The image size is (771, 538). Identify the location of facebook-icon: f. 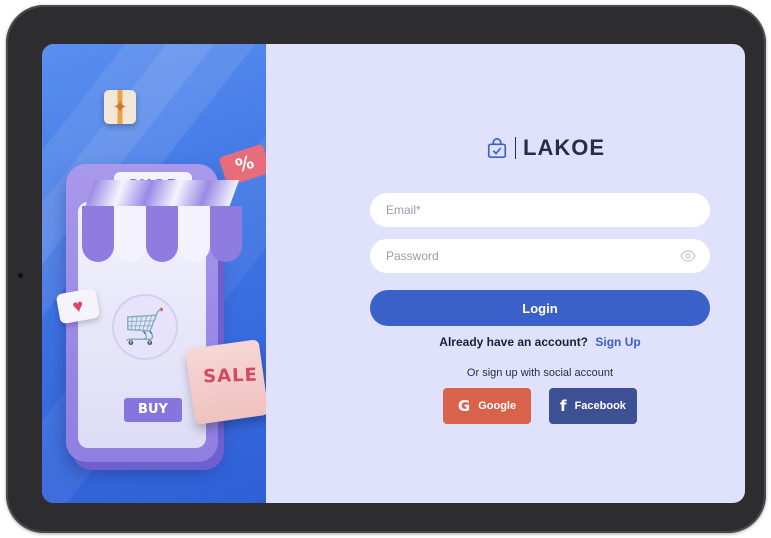
(563, 406).